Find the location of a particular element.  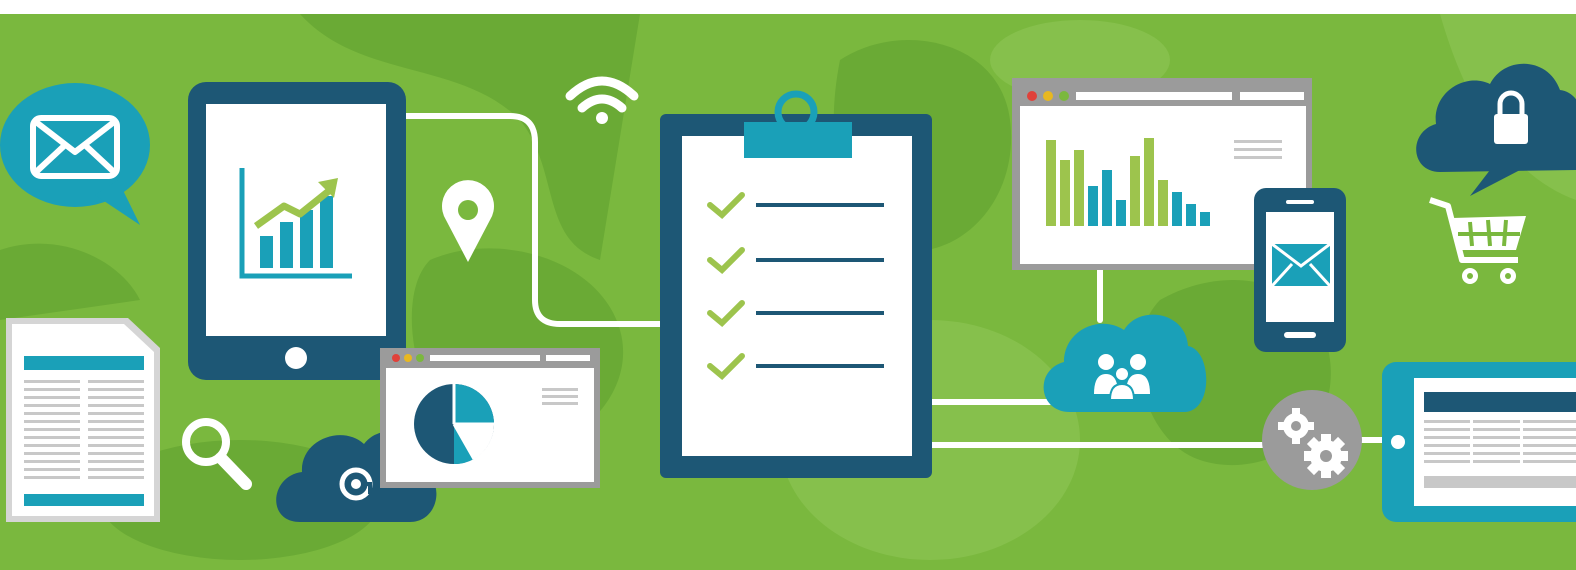

tablet-table-icon is located at coordinates (1479, 442).